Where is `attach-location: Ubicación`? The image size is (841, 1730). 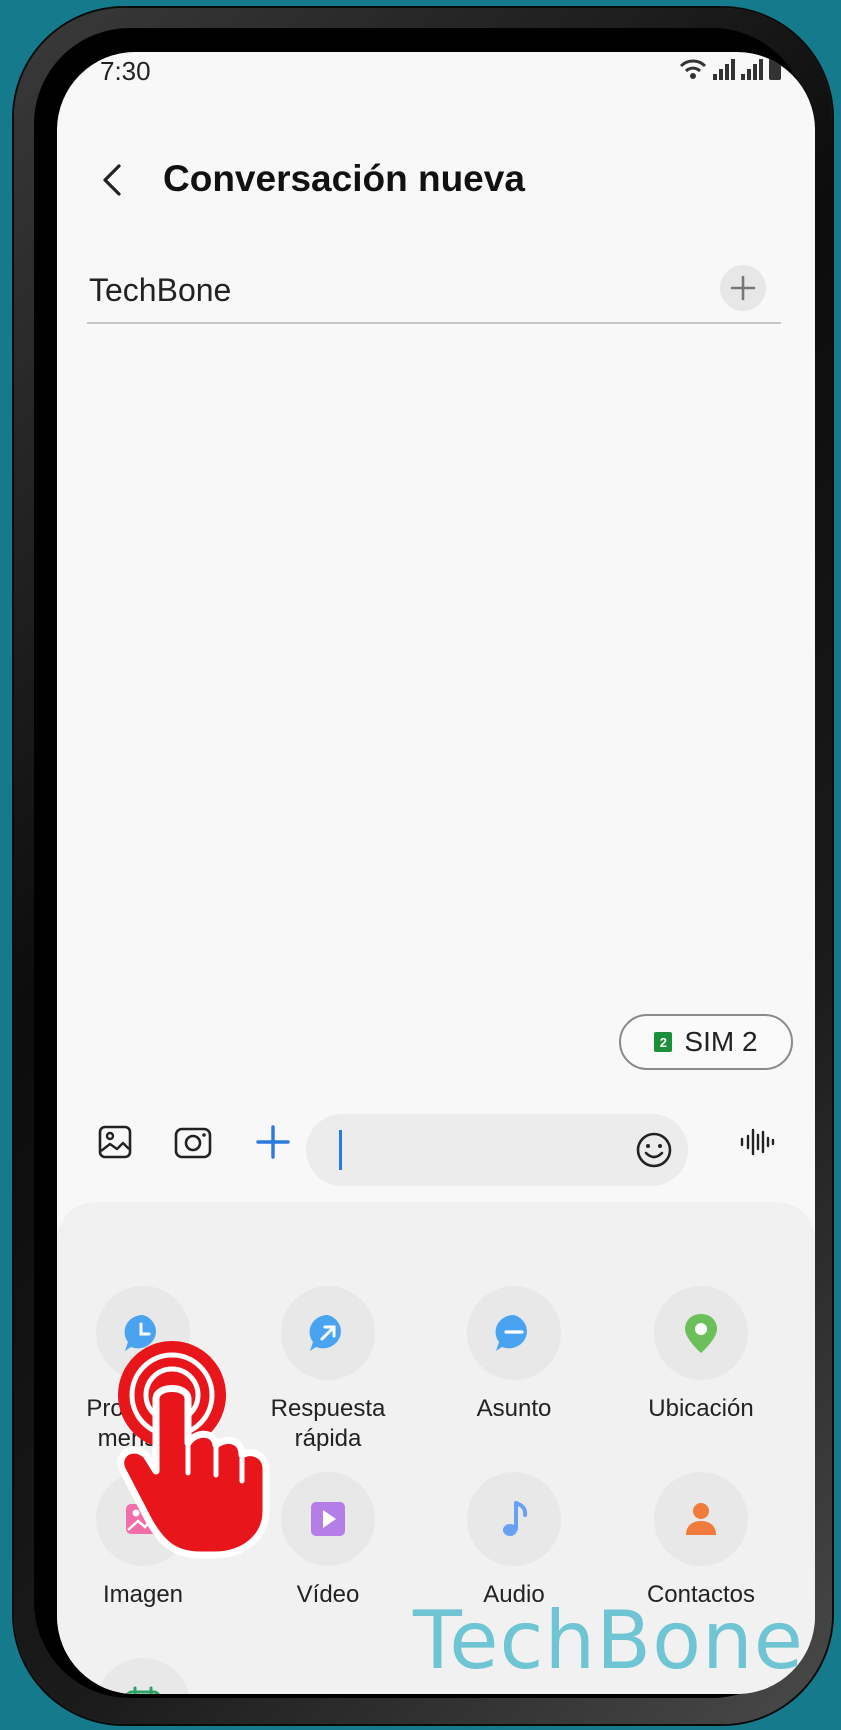
attach-location: Ubicación is located at coordinates (701, 1355).